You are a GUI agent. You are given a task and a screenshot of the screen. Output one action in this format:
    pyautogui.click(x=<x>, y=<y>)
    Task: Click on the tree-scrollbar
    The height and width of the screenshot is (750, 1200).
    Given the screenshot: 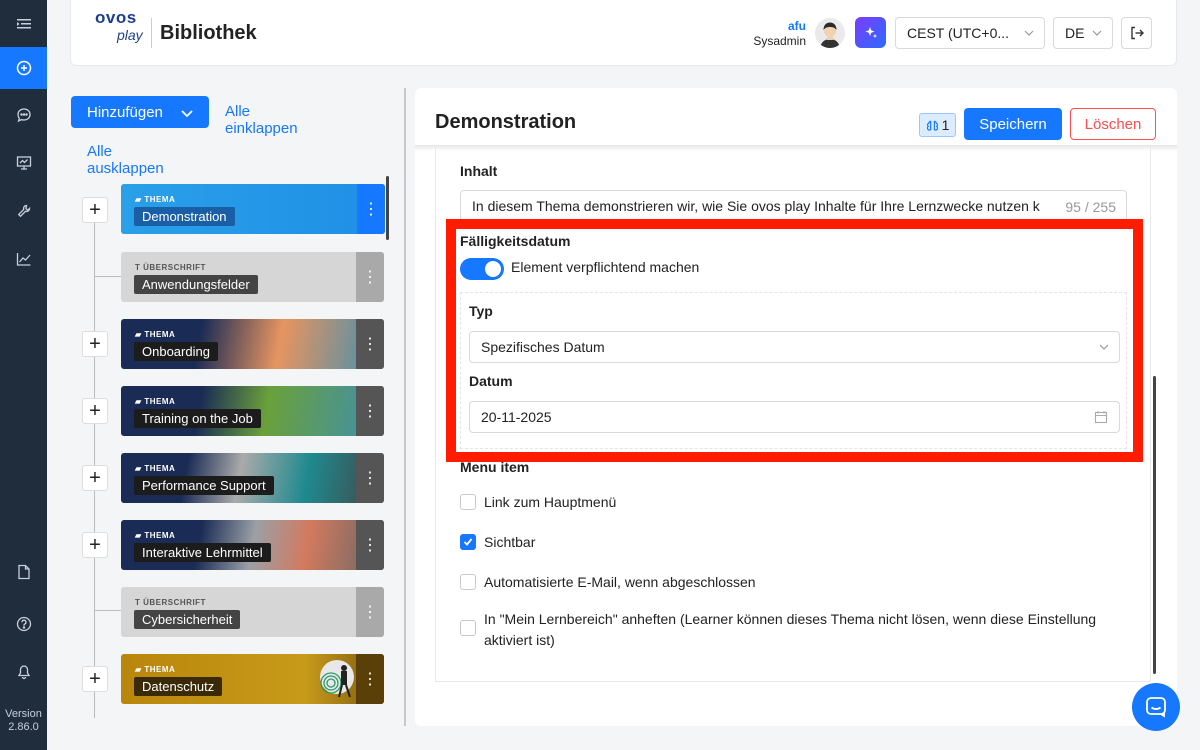 What is the action you would take?
    pyautogui.click(x=387, y=208)
    